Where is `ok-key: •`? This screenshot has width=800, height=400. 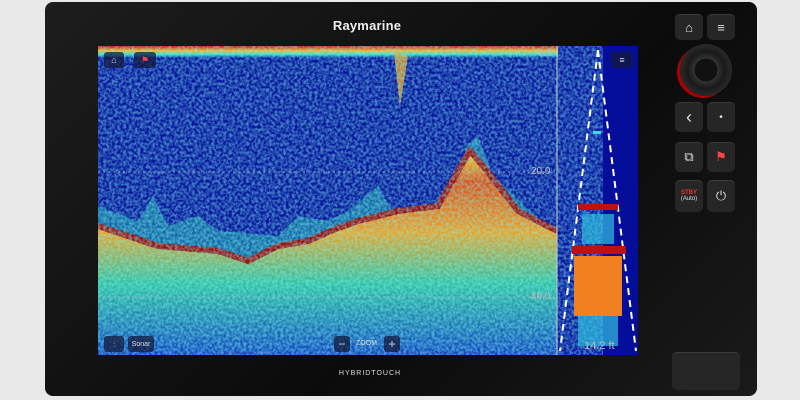 ok-key: • is located at coordinates (721, 117).